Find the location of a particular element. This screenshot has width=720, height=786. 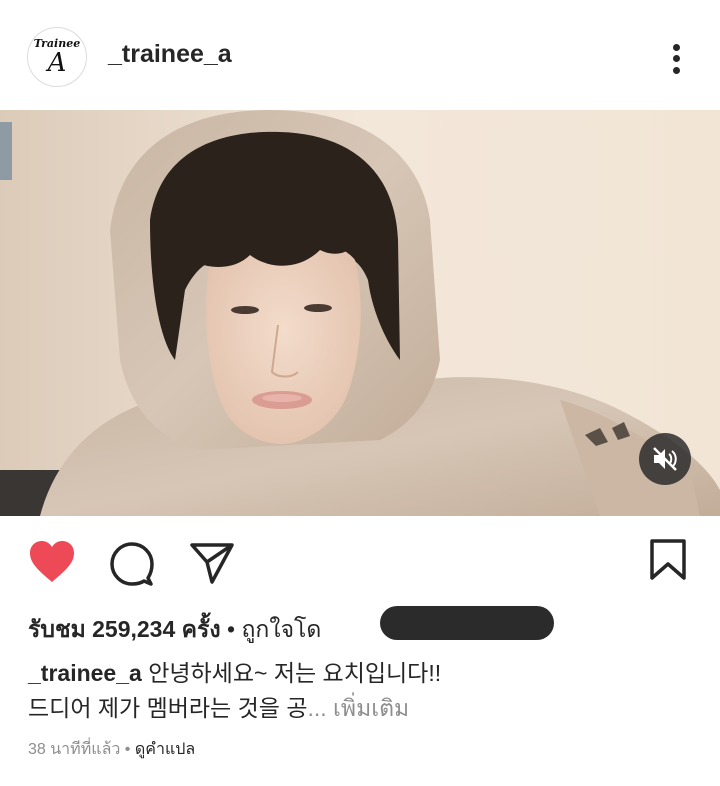

action-bar is located at coordinates (360, 561).